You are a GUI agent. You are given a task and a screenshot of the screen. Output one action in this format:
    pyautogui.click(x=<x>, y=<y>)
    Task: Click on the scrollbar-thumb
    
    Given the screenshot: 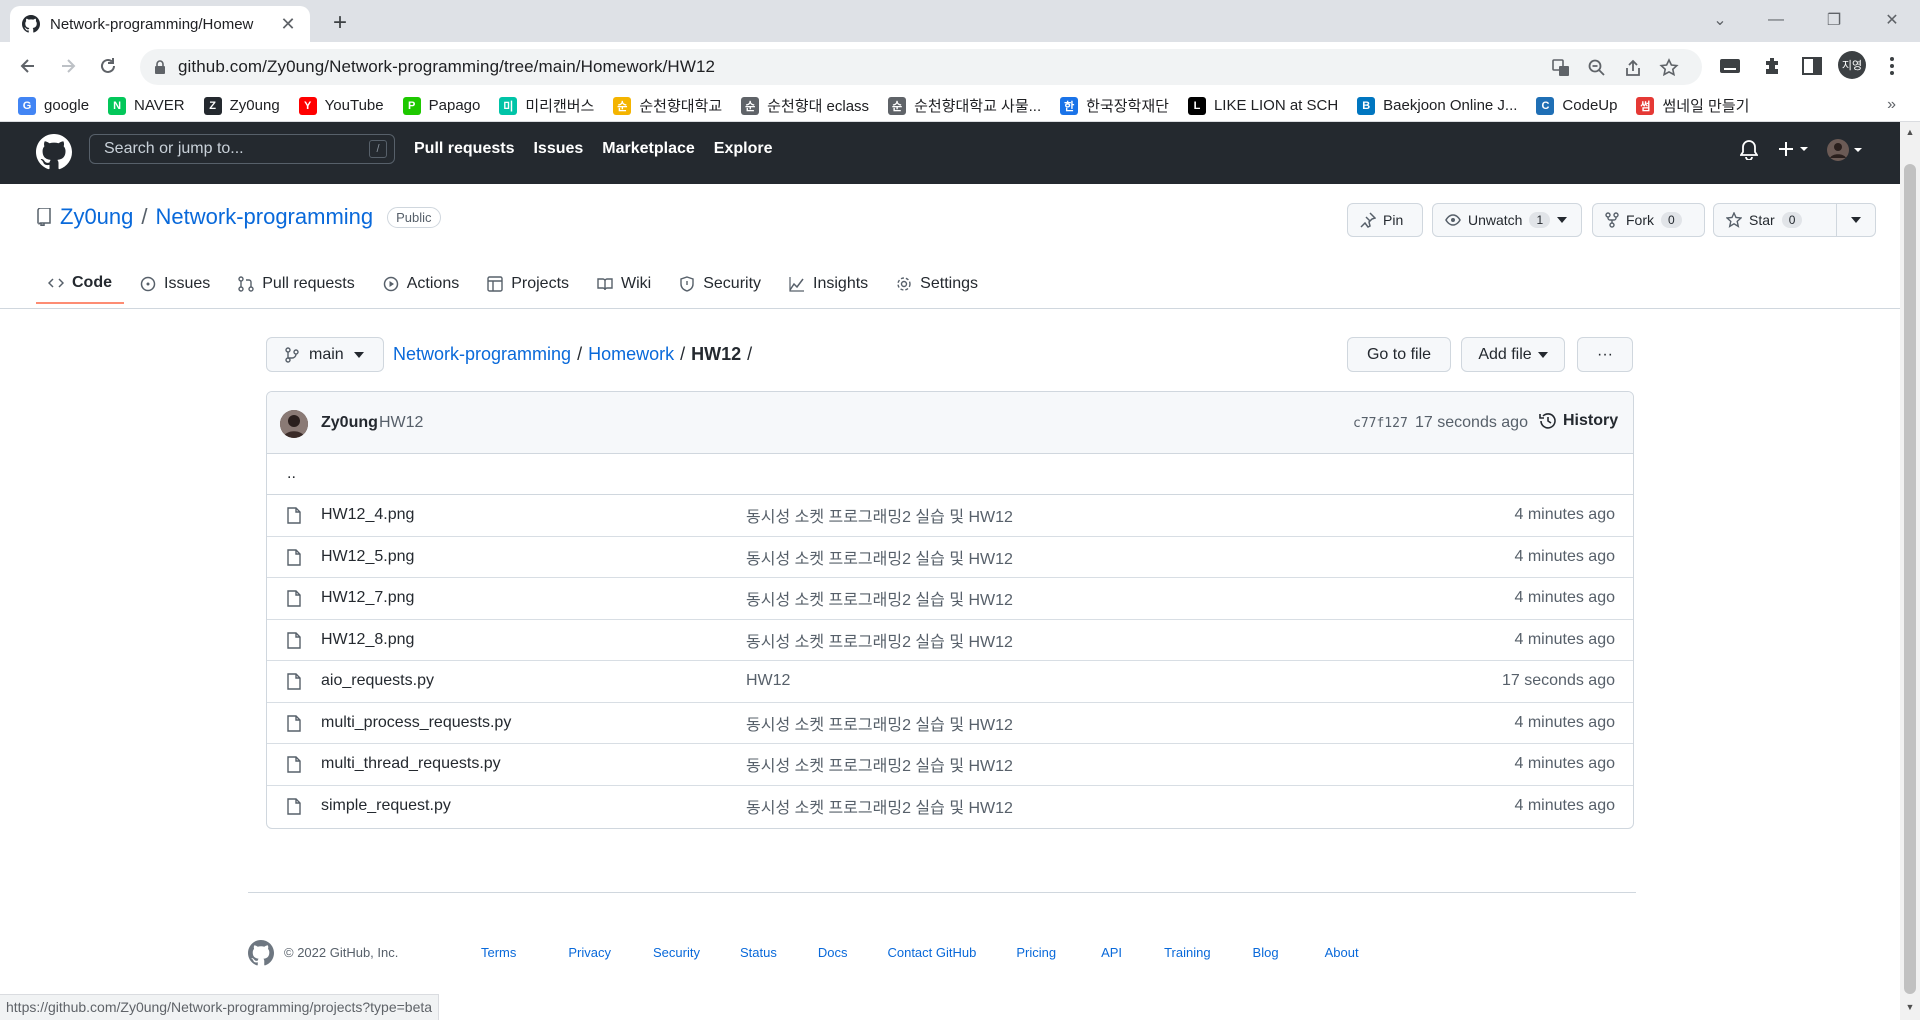 What is the action you would take?
    pyautogui.click(x=1910, y=579)
    